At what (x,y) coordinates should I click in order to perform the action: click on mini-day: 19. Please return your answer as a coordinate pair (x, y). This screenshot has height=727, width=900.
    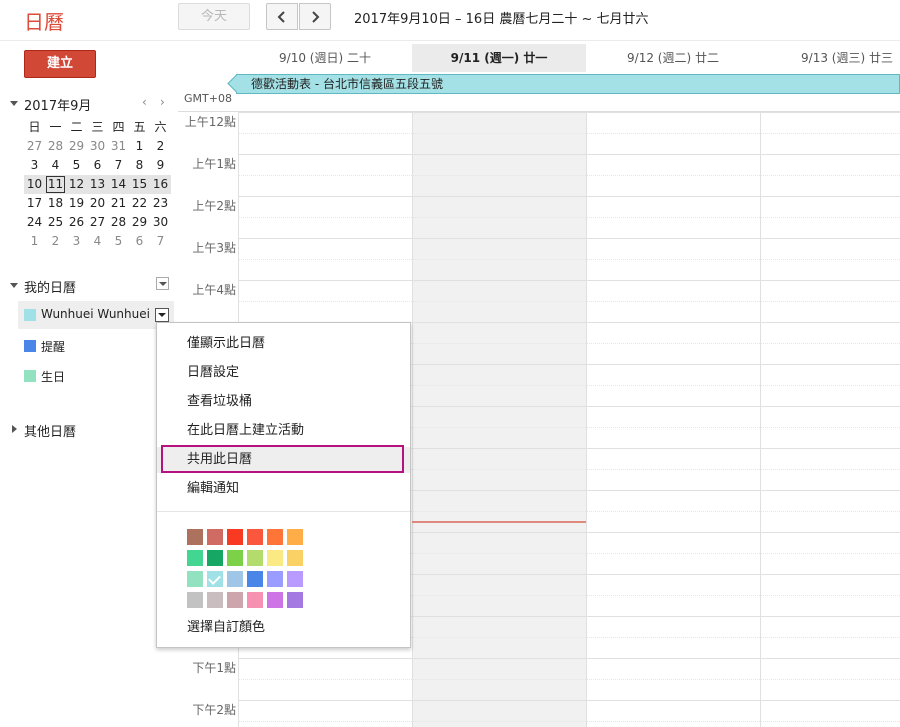
    Looking at the image, I should click on (76, 203).